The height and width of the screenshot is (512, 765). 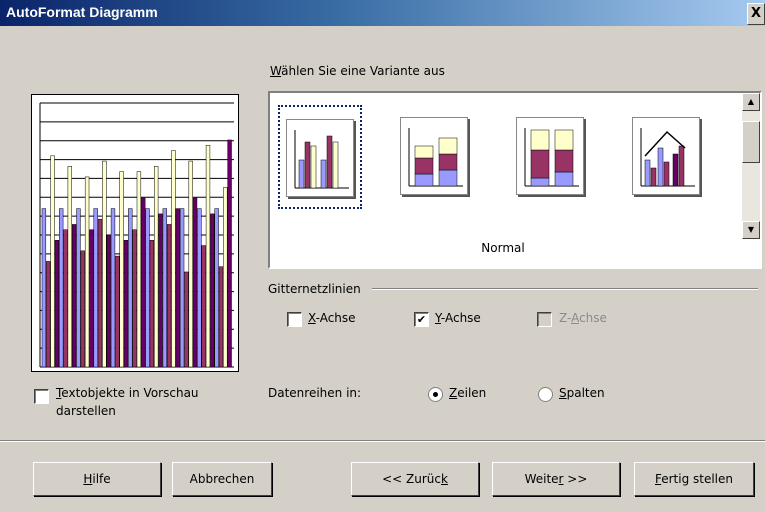 I want to click on gridlines-label: Gitternetzlinien, so click(x=314, y=289).